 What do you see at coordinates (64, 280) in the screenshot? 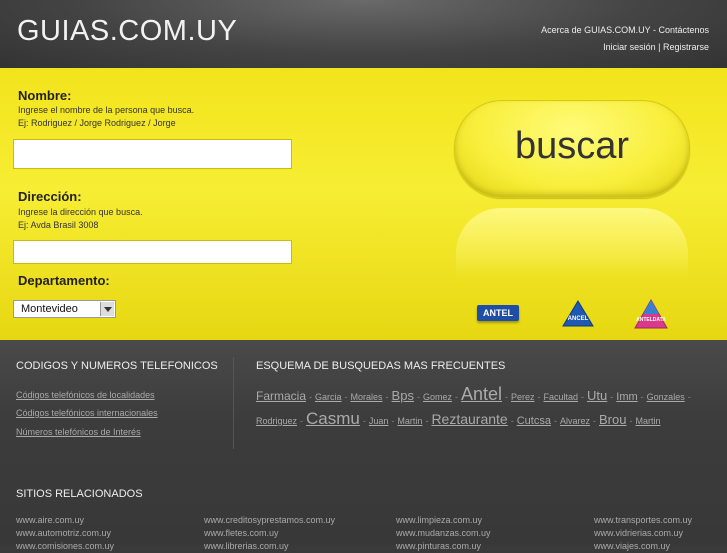
I see `departamento-label: Departamento:` at bounding box center [64, 280].